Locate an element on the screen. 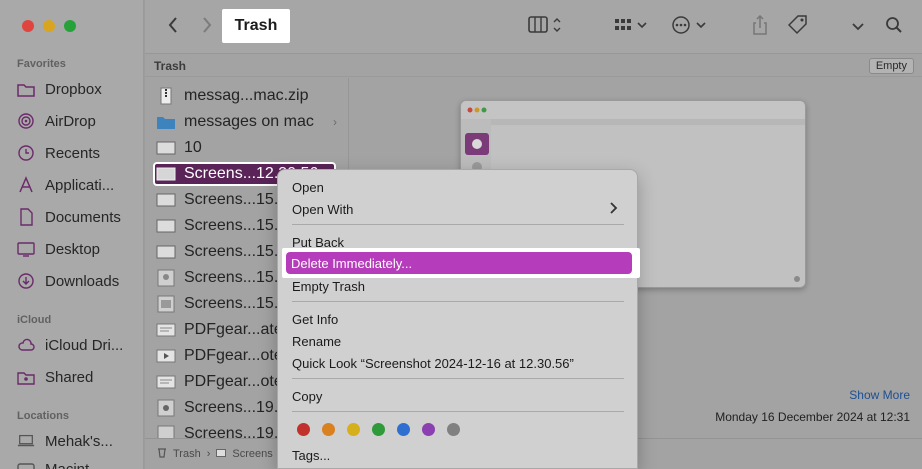 This screenshot has height=469, width=922. zip-icon is located at coordinates (166, 96).